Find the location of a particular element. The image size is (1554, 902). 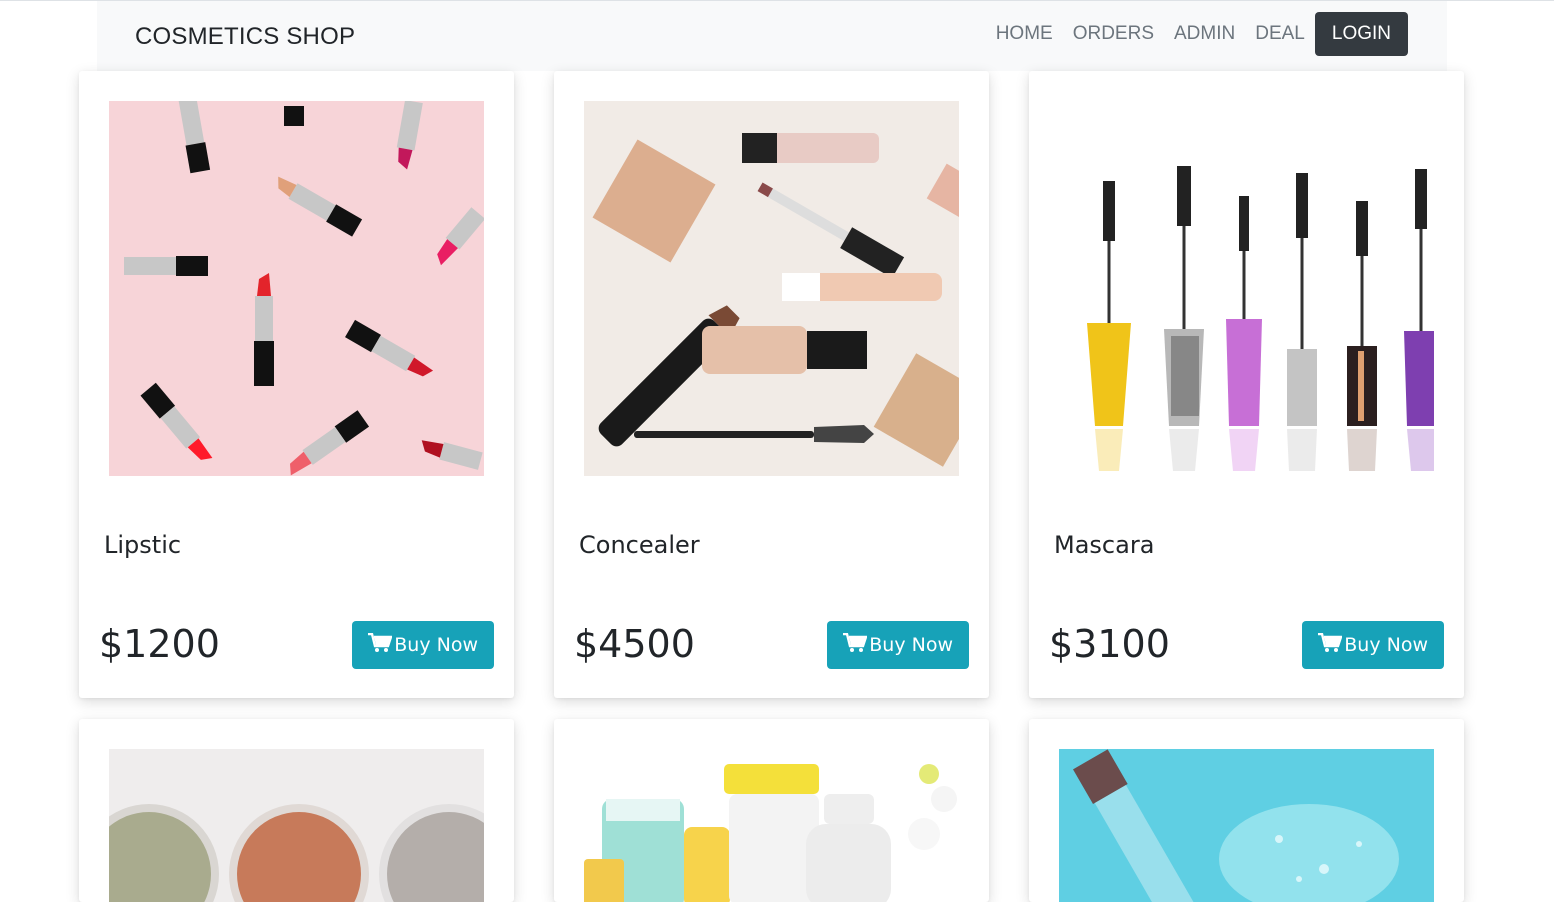

lipsticks-image is located at coordinates (296, 288).